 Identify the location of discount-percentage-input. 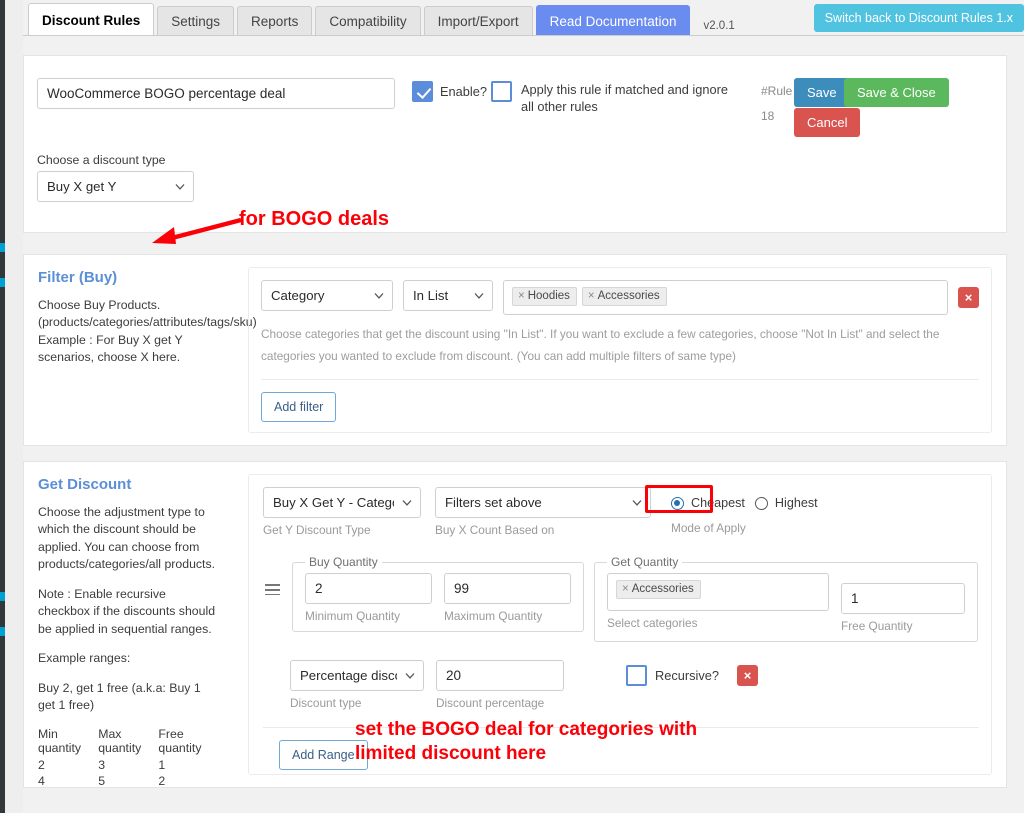
(500, 675).